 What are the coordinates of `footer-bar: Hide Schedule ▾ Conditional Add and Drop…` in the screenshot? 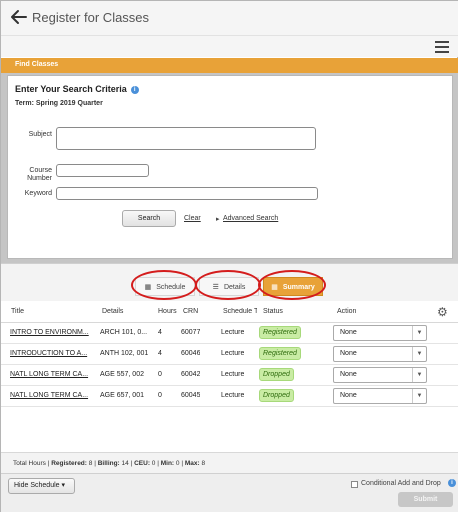 It's located at (229, 492).